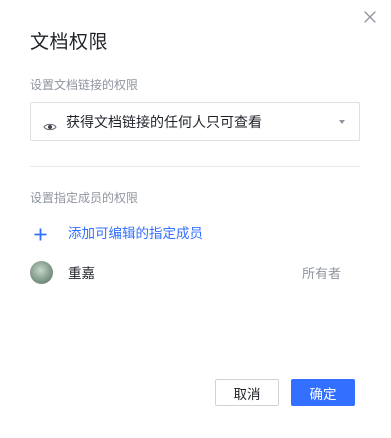 This screenshot has width=391, height=438. I want to click on link-permission-select: 获得文档链接的任何人只可查看, so click(195, 121).